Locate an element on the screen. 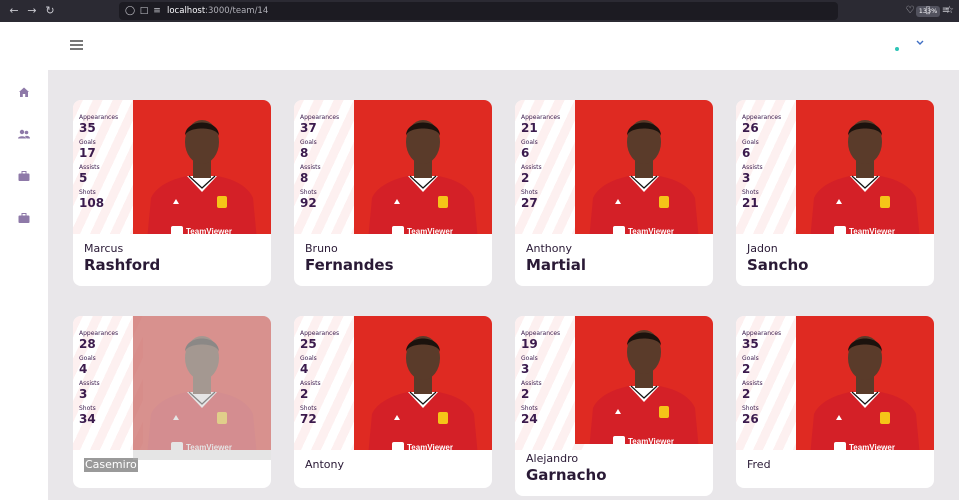 The image size is (959, 500). player-name: Fred is located at coordinates (759, 465).